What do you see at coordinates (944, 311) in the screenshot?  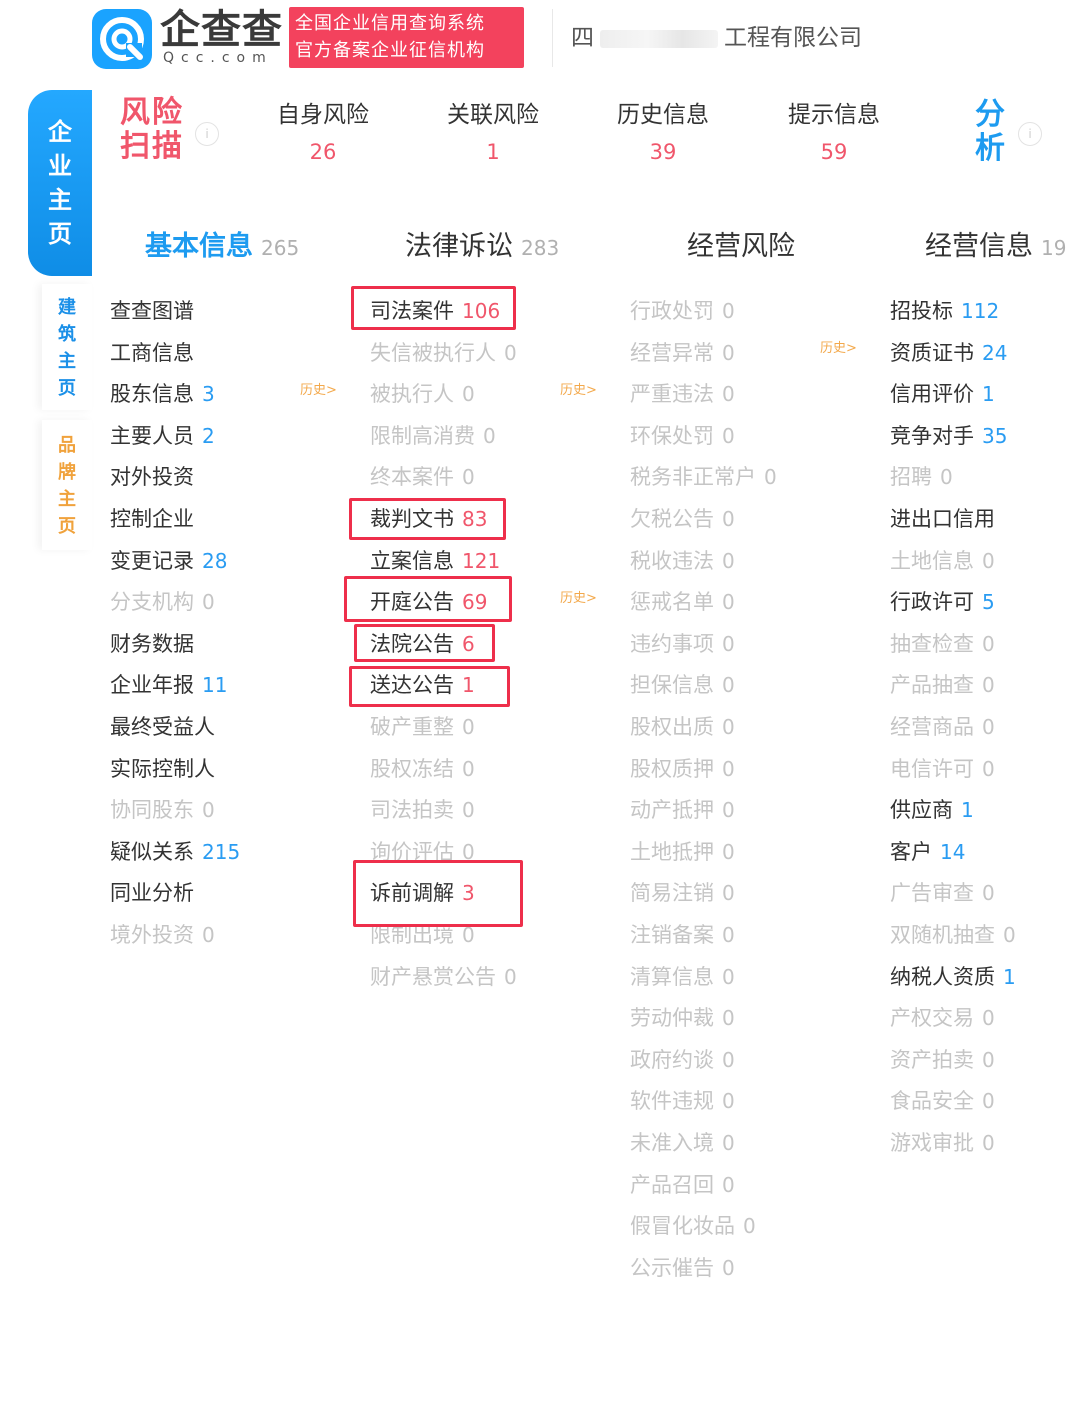 I see `business-item: 招投标 112` at bounding box center [944, 311].